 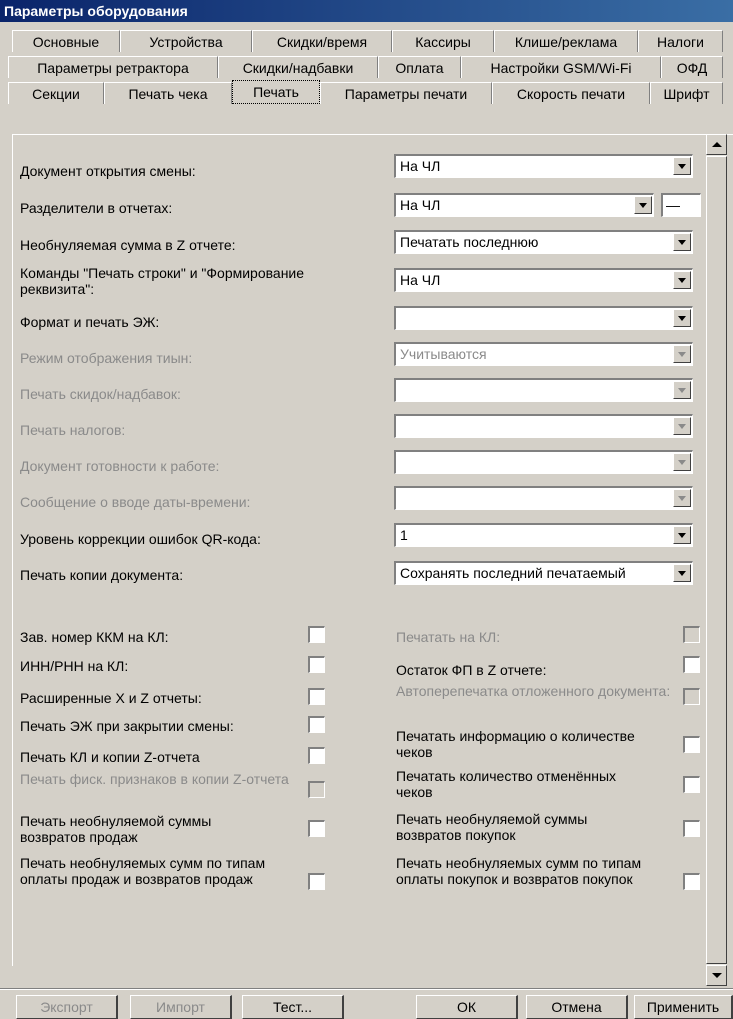 I want to click on inn-on-kl-checkbox, so click(x=316, y=664).